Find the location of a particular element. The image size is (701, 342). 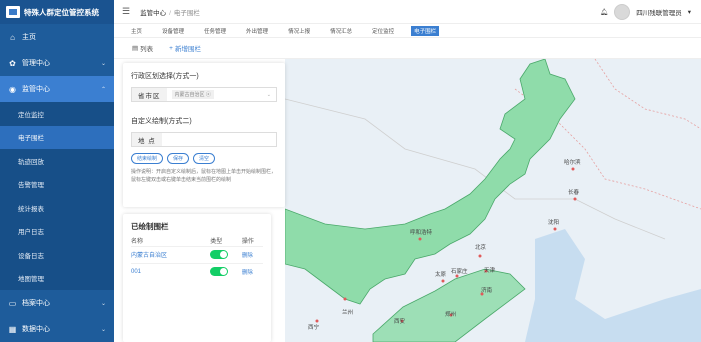

table-row: 001 删除 is located at coordinates (197, 271).